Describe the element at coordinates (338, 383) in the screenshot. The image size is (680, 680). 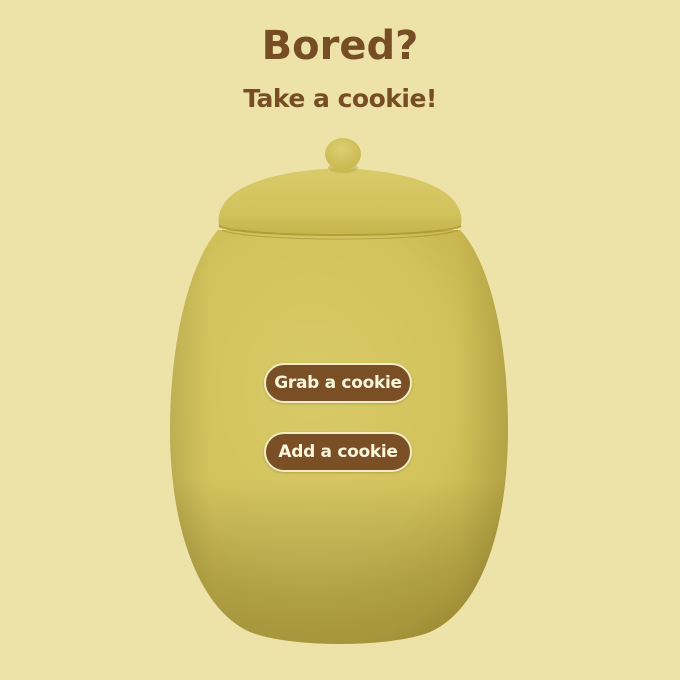
I see `grab-cookie-button: Grab a cookie` at that location.